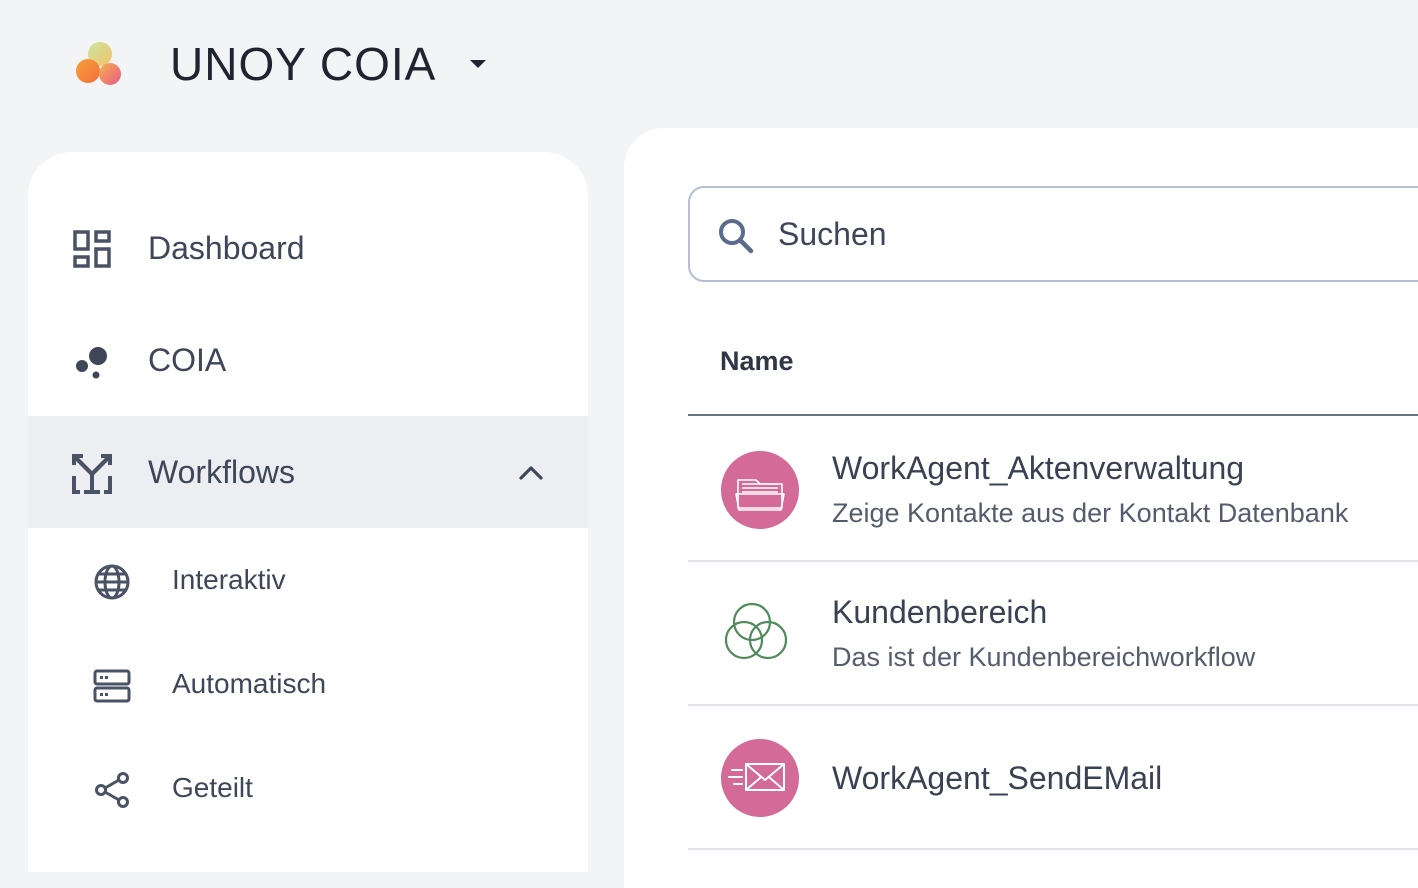 The width and height of the screenshot is (1418, 888). Describe the element at coordinates (303, 64) in the screenshot. I see `app-title: UNOY COIA` at that location.